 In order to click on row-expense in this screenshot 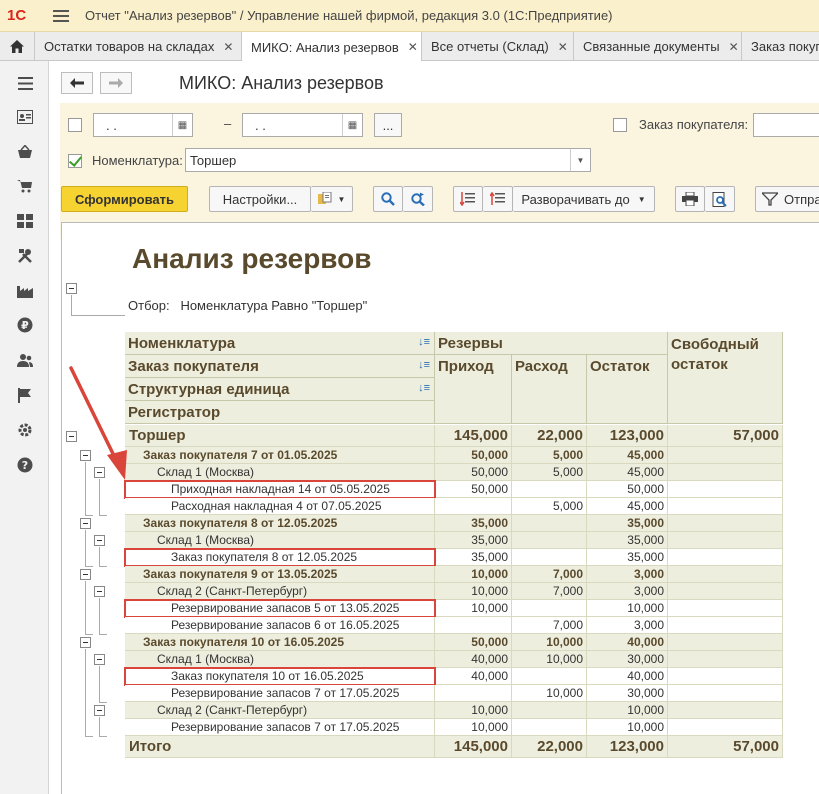, I will do `click(549, 608)`.